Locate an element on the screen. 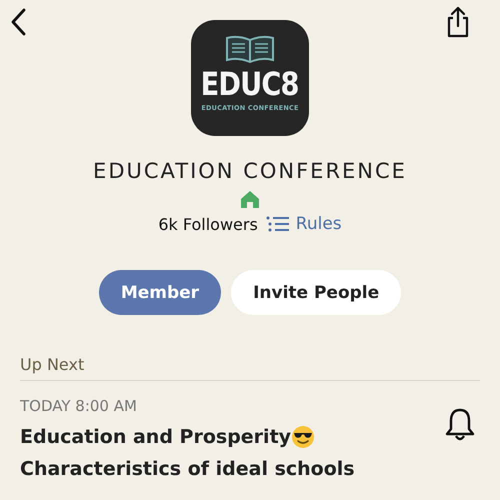 The height and width of the screenshot is (500, 500). logo-wordmark: EDUC8 is located at coordinates (250, 84).